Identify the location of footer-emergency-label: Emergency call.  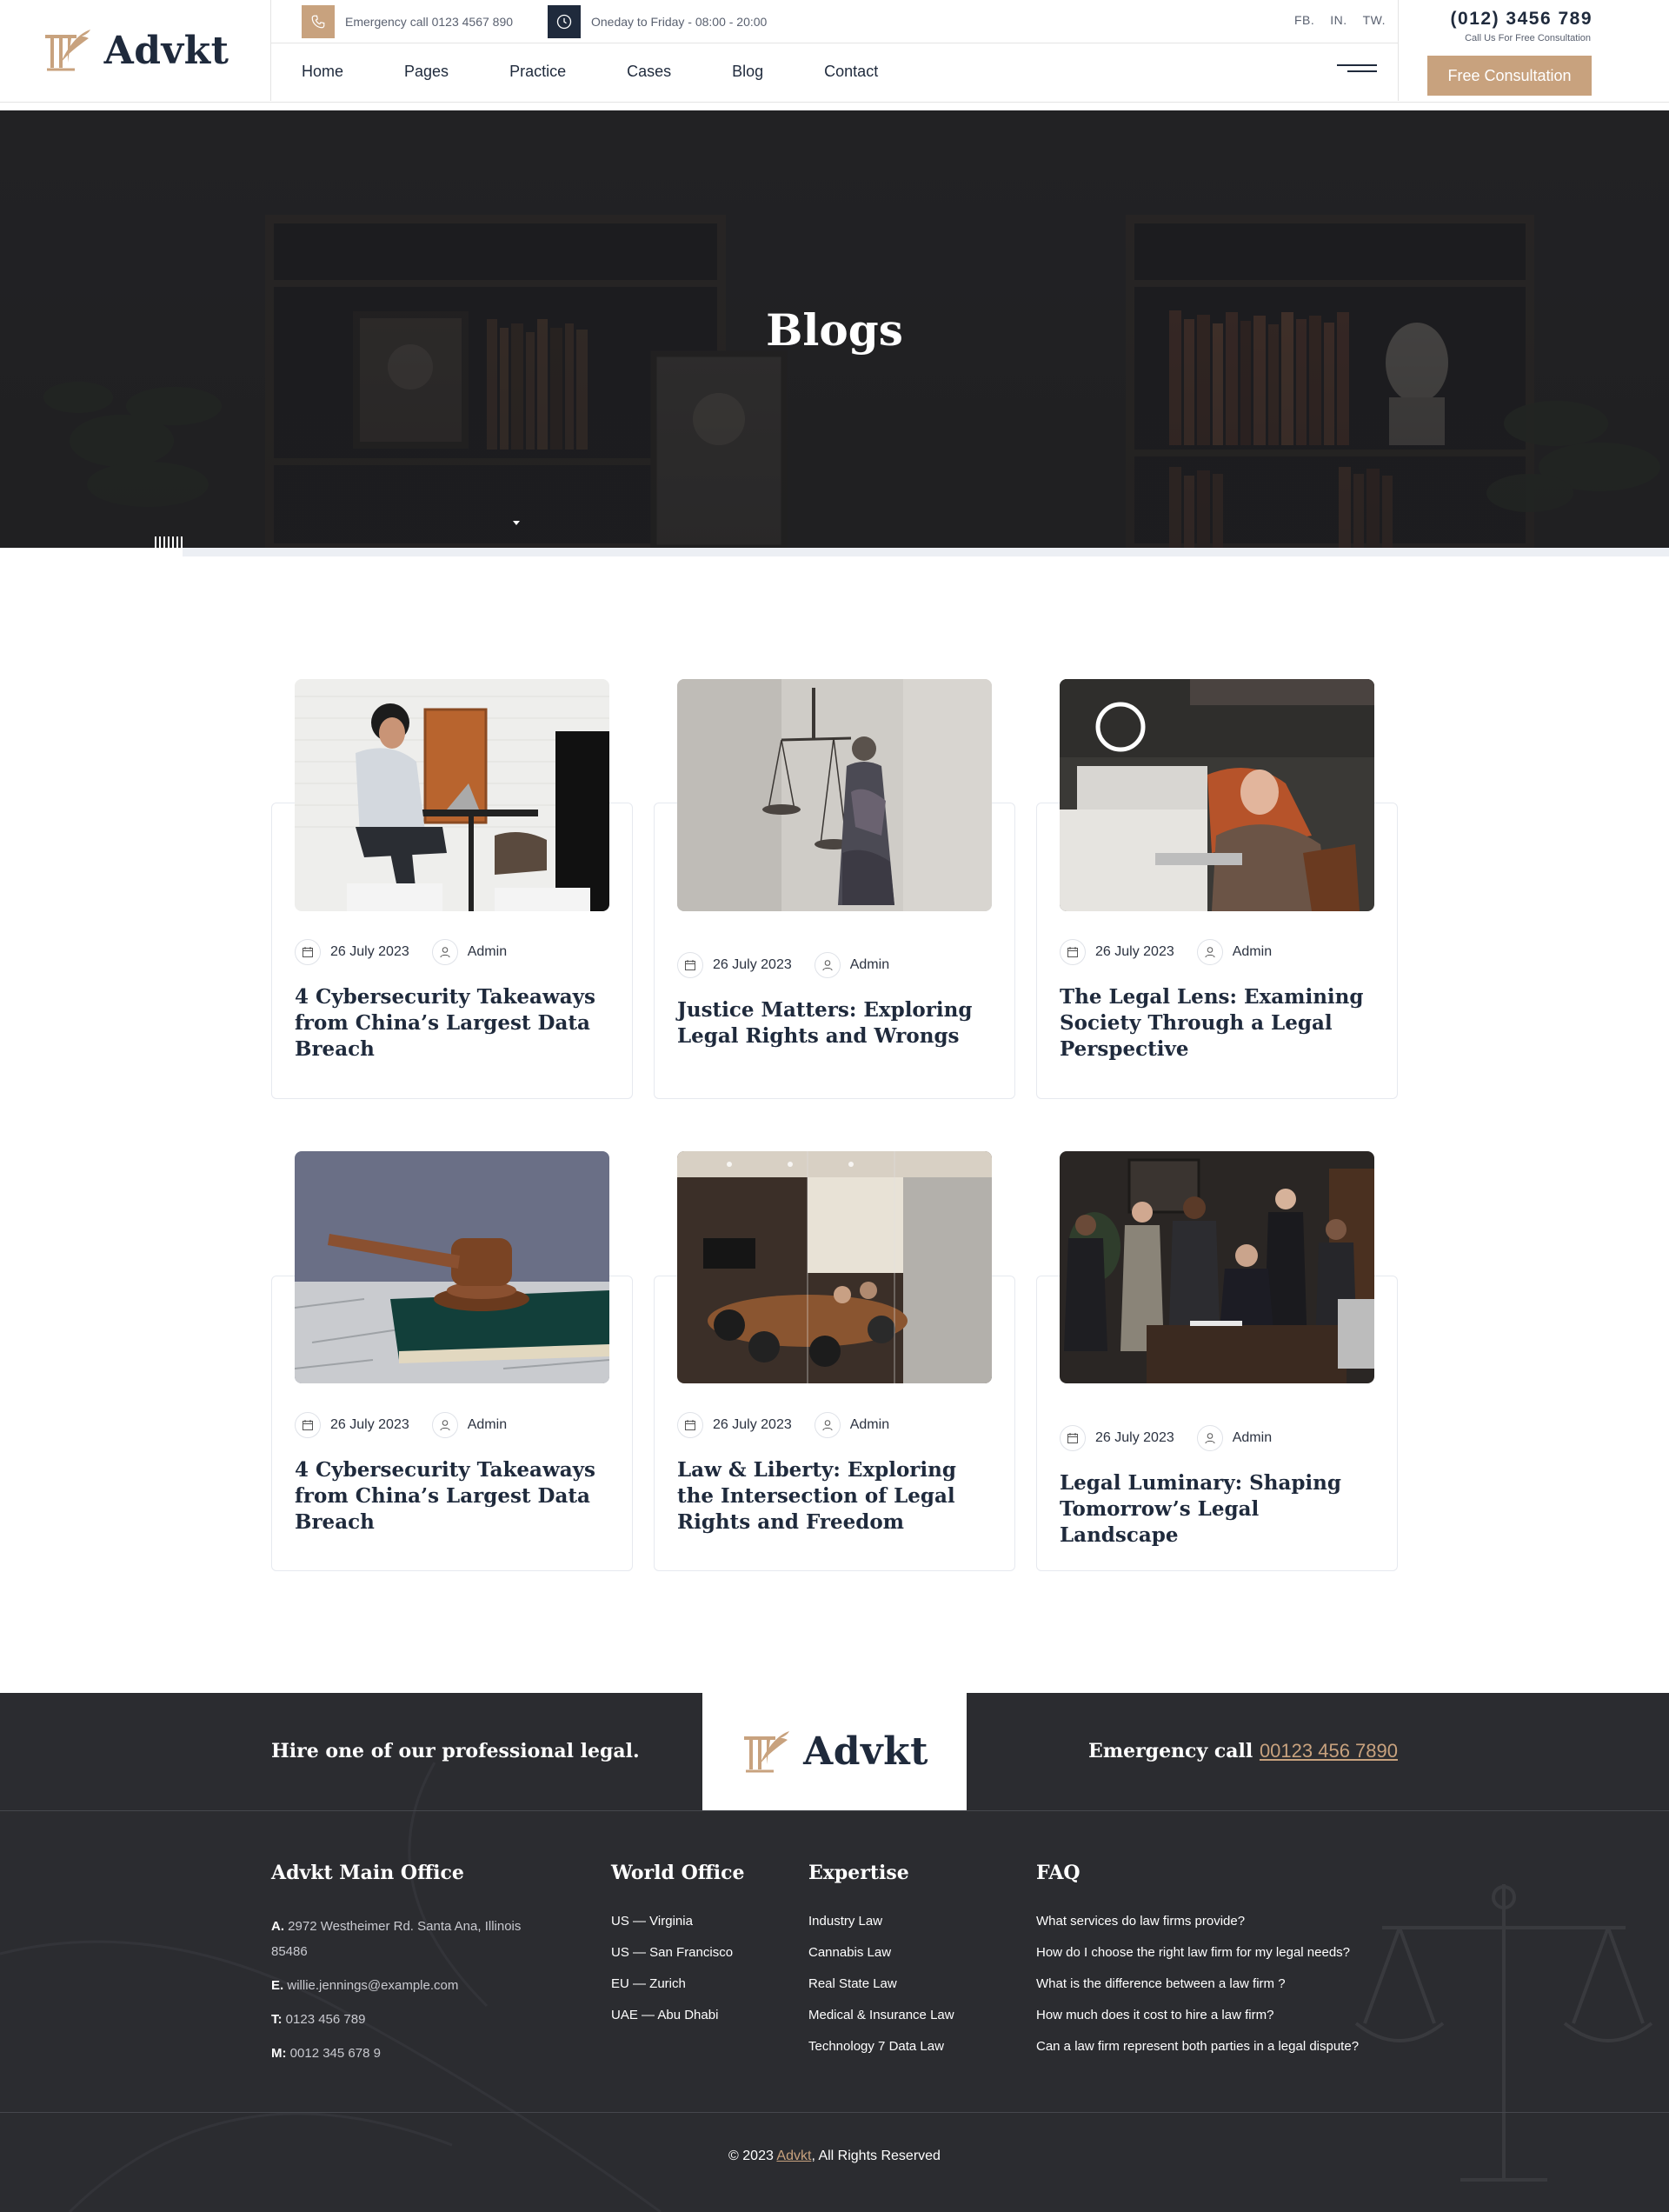
(1170, 1751).